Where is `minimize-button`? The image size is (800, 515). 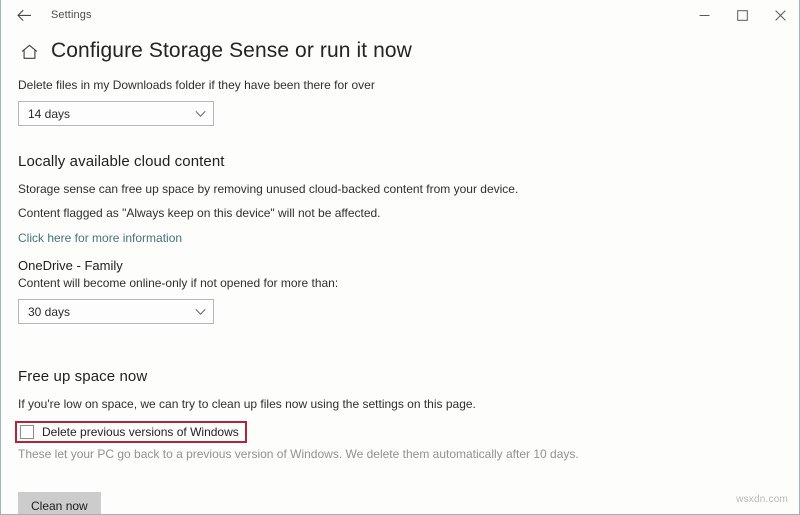 minimize-button is located at coordinates (704, 15).